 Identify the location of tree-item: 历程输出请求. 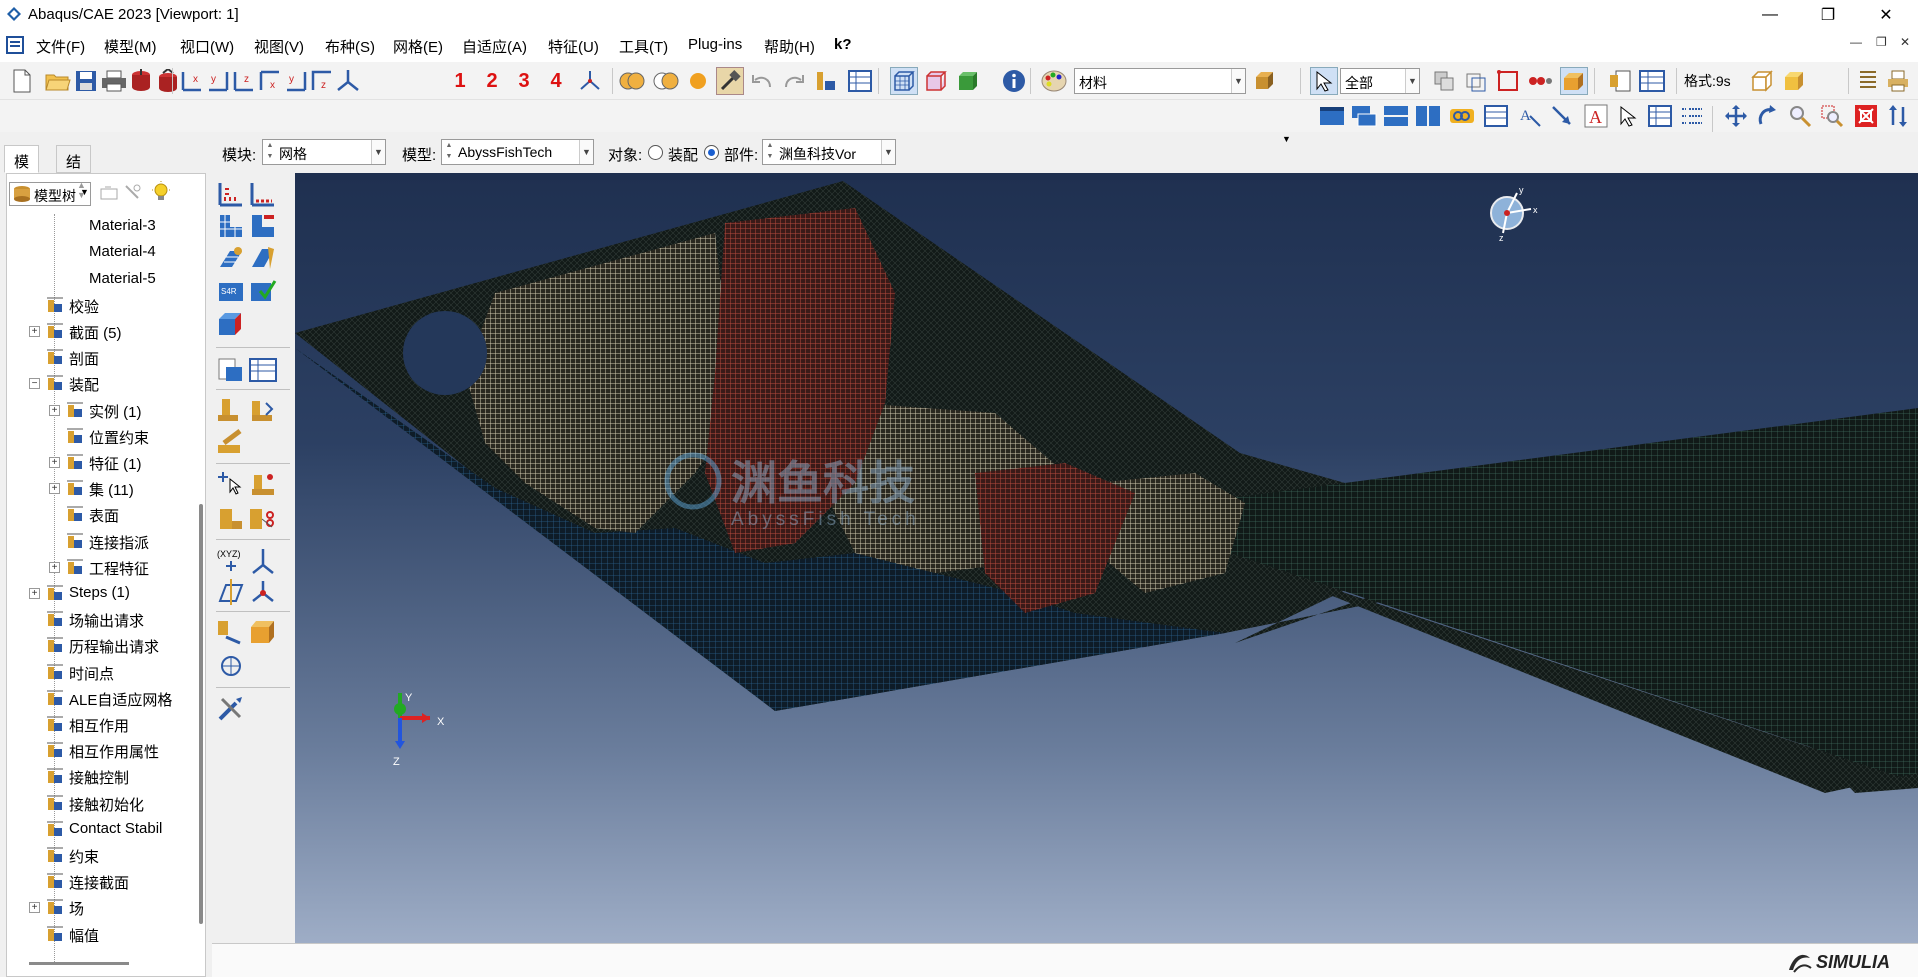
(120, 645).